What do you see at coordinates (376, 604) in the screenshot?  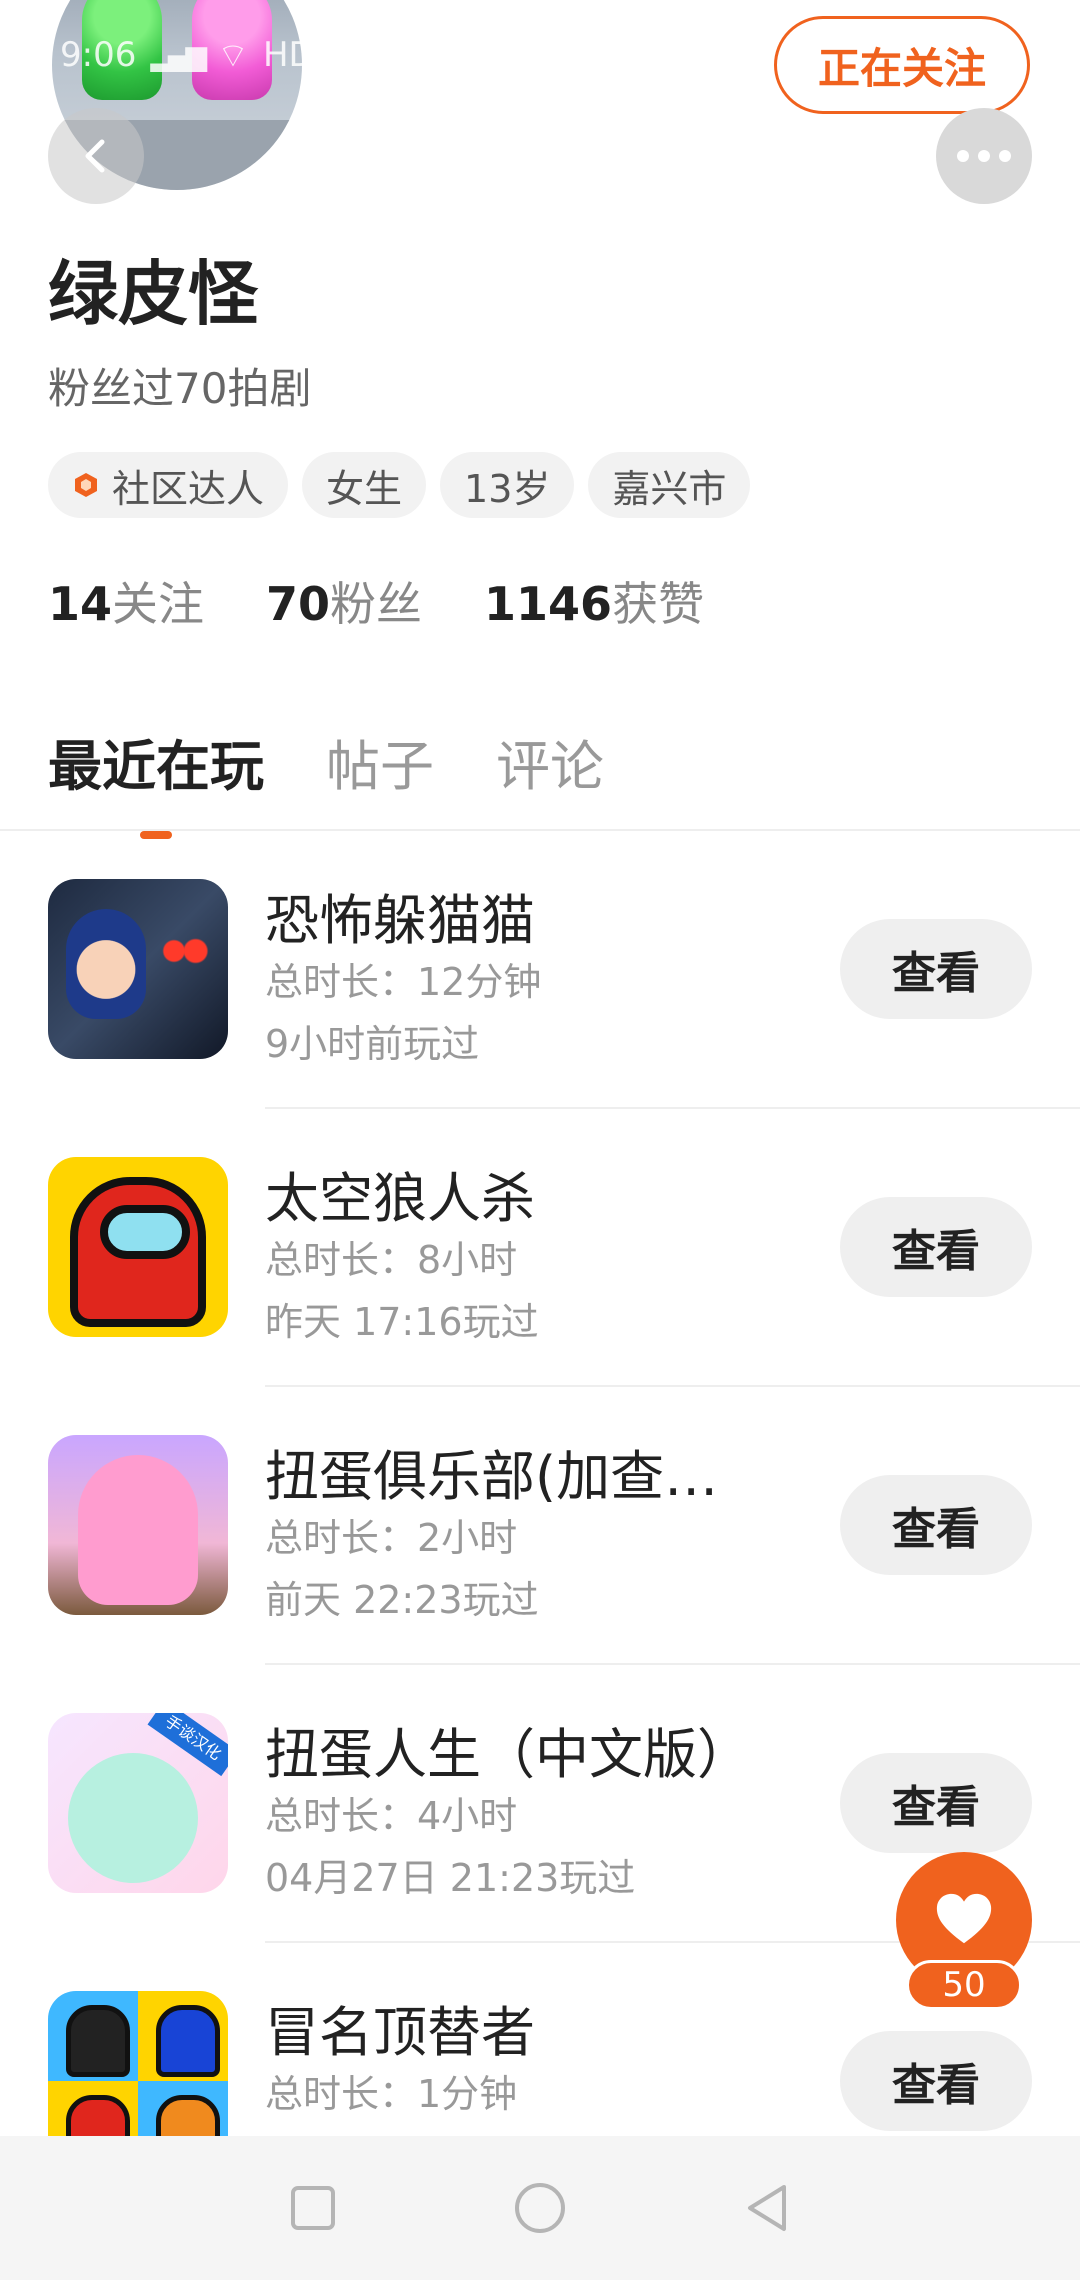 I see `stat-label: 粉丝` at bounding box center [376, 604].